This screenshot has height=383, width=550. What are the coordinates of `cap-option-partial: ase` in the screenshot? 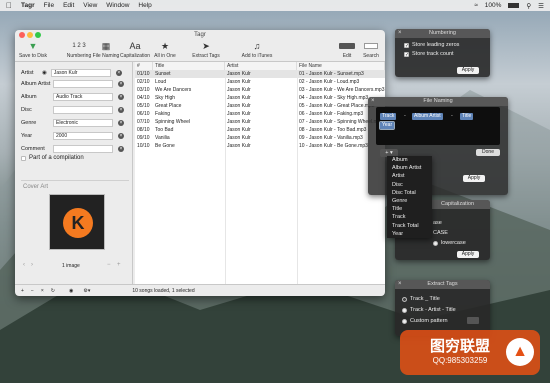 It's located at (437, 223).